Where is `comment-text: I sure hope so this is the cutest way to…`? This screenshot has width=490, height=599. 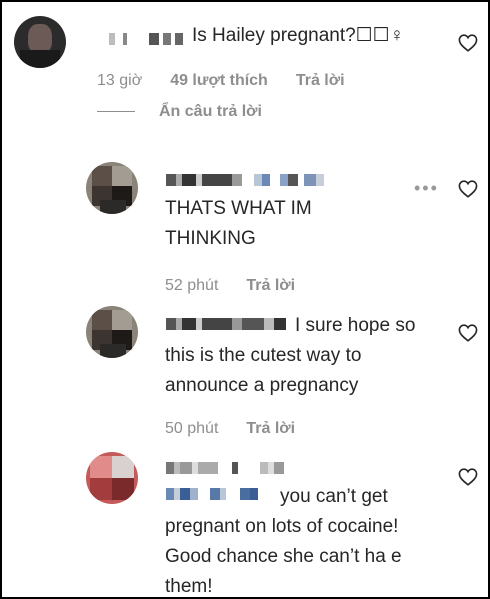 comment-text: I sure hope so this is the cutest way to… is located at coordinates (290, 355).